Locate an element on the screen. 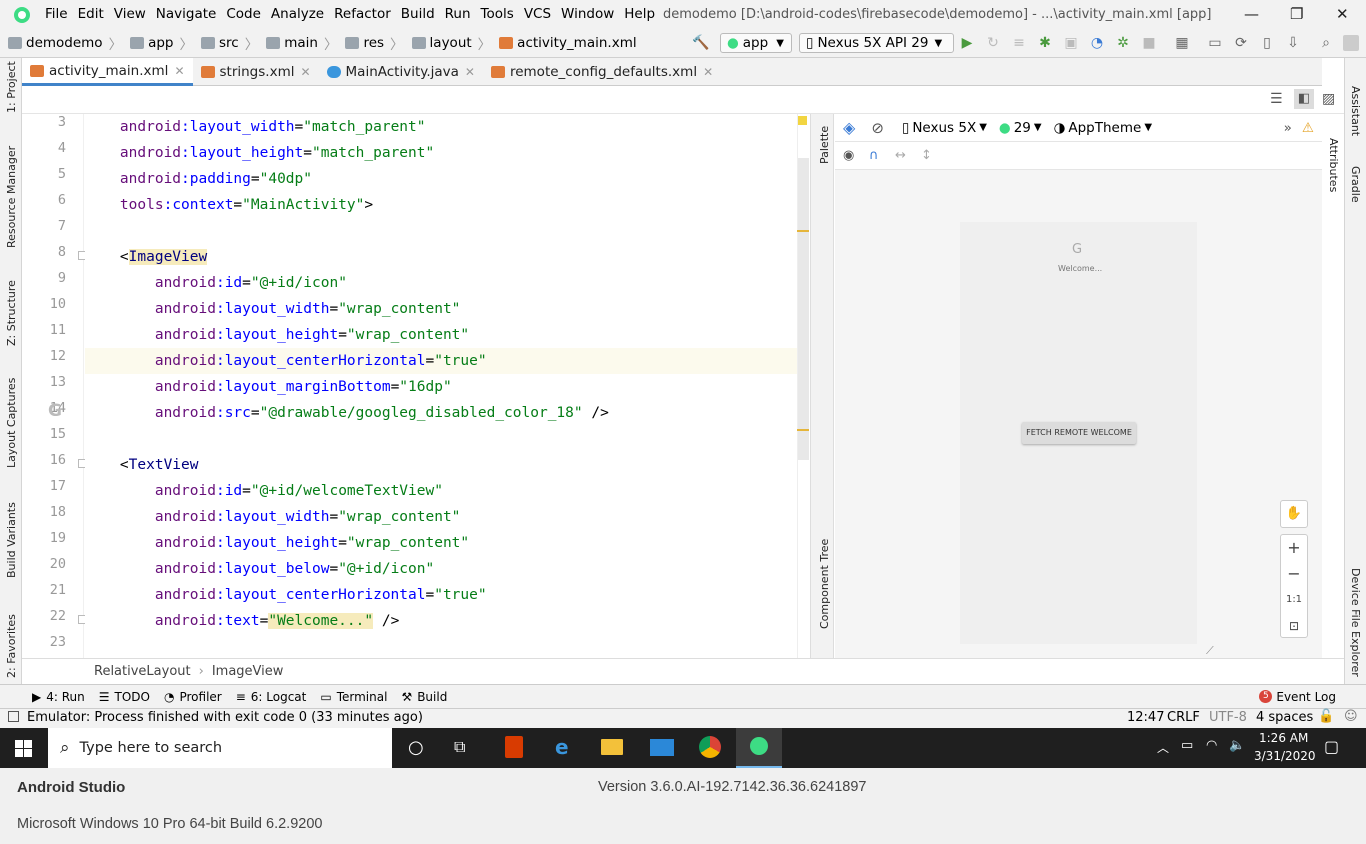  avd-manager-icon: ▭ is located at coordinates (1215, 43).